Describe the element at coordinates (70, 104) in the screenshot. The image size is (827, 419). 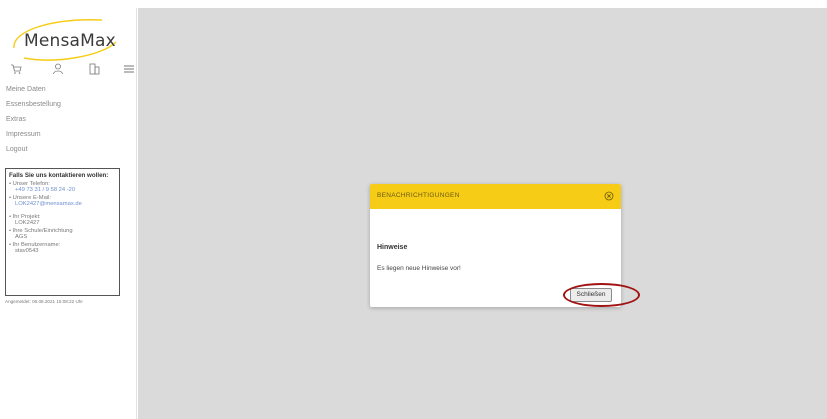
I see `sidebar-item-essensbestellung: Essensbestellung` at that location.